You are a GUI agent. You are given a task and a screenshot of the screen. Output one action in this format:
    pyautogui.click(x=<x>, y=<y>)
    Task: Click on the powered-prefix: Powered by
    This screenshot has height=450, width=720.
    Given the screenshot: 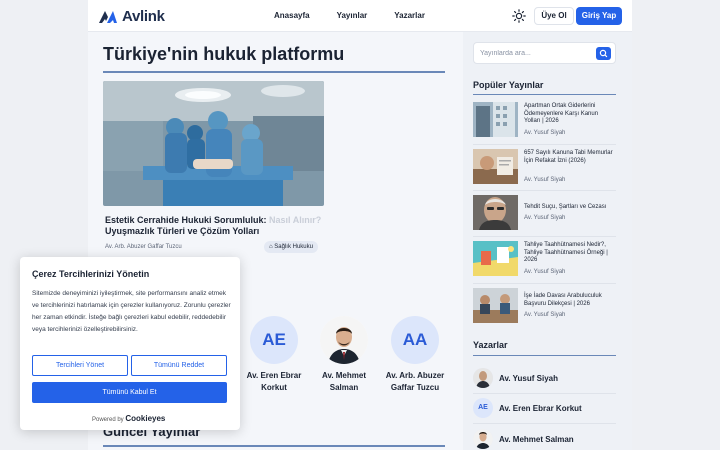 What is the action you would take?
    pyautogui.click(x=108, y=420)
    